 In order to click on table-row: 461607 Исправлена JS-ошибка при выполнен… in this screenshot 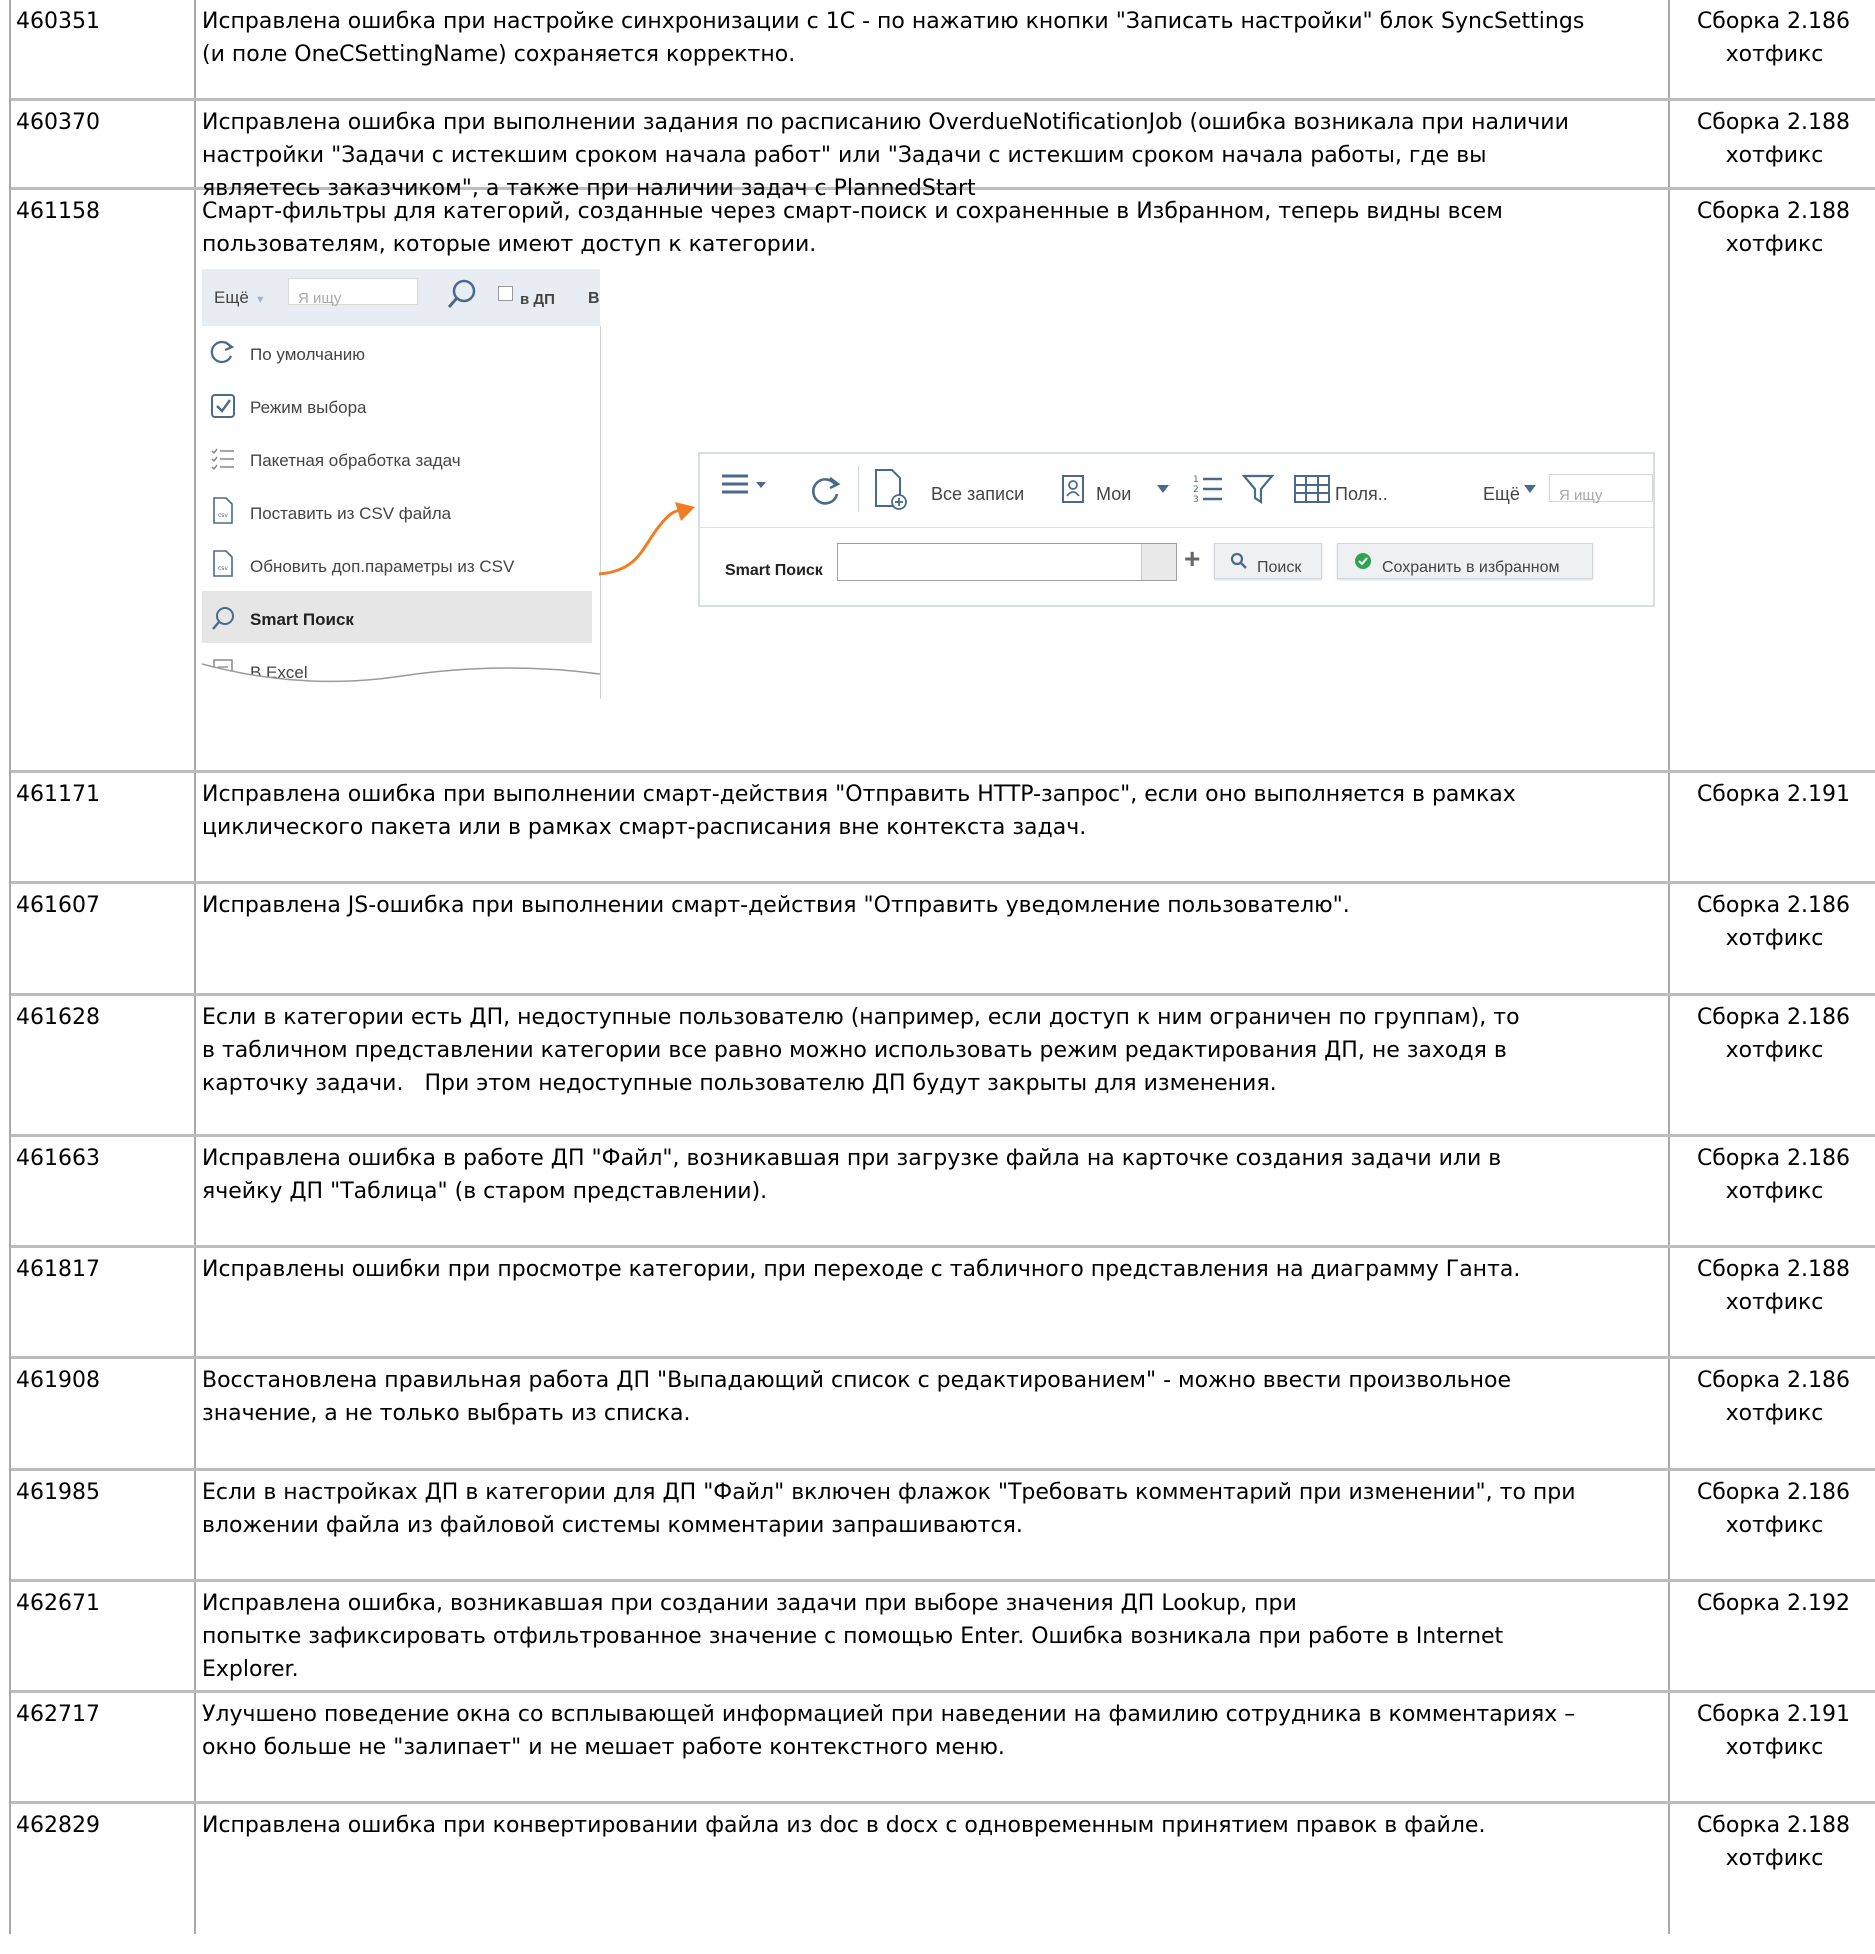, I will do `click(943, 940)`.